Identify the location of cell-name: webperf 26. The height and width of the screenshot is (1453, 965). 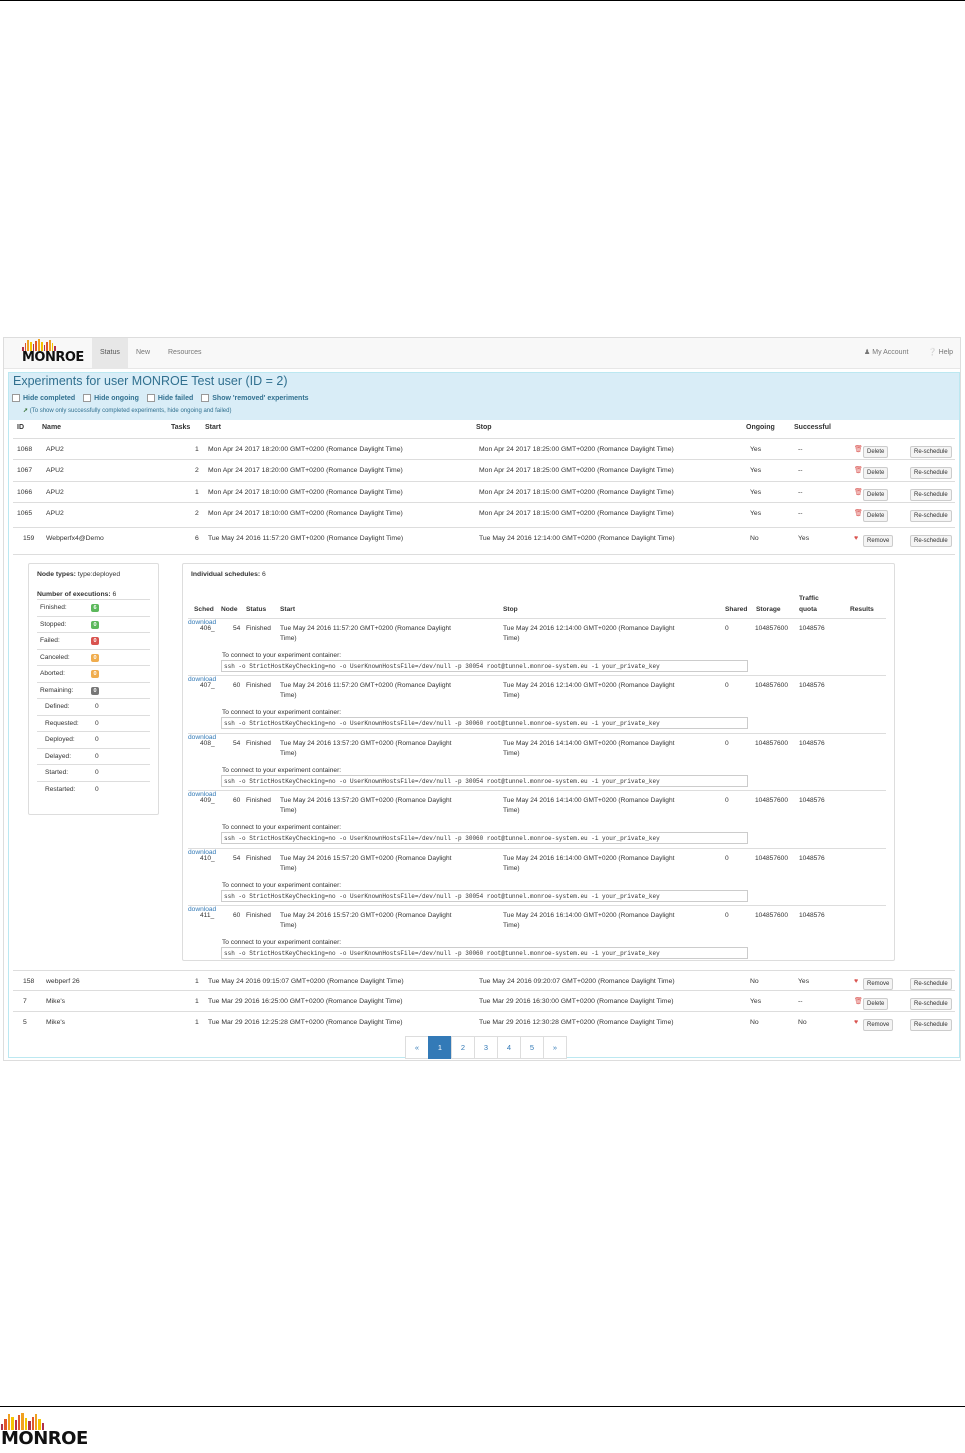
(63, 981).